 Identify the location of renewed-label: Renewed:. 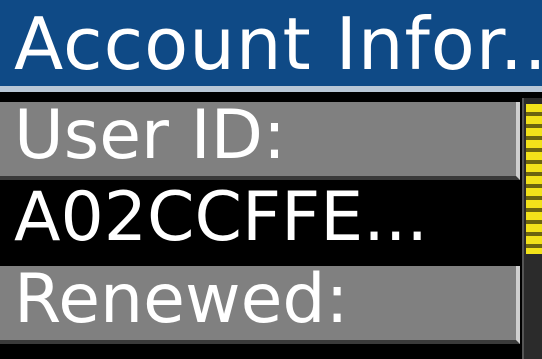
(181, 302).